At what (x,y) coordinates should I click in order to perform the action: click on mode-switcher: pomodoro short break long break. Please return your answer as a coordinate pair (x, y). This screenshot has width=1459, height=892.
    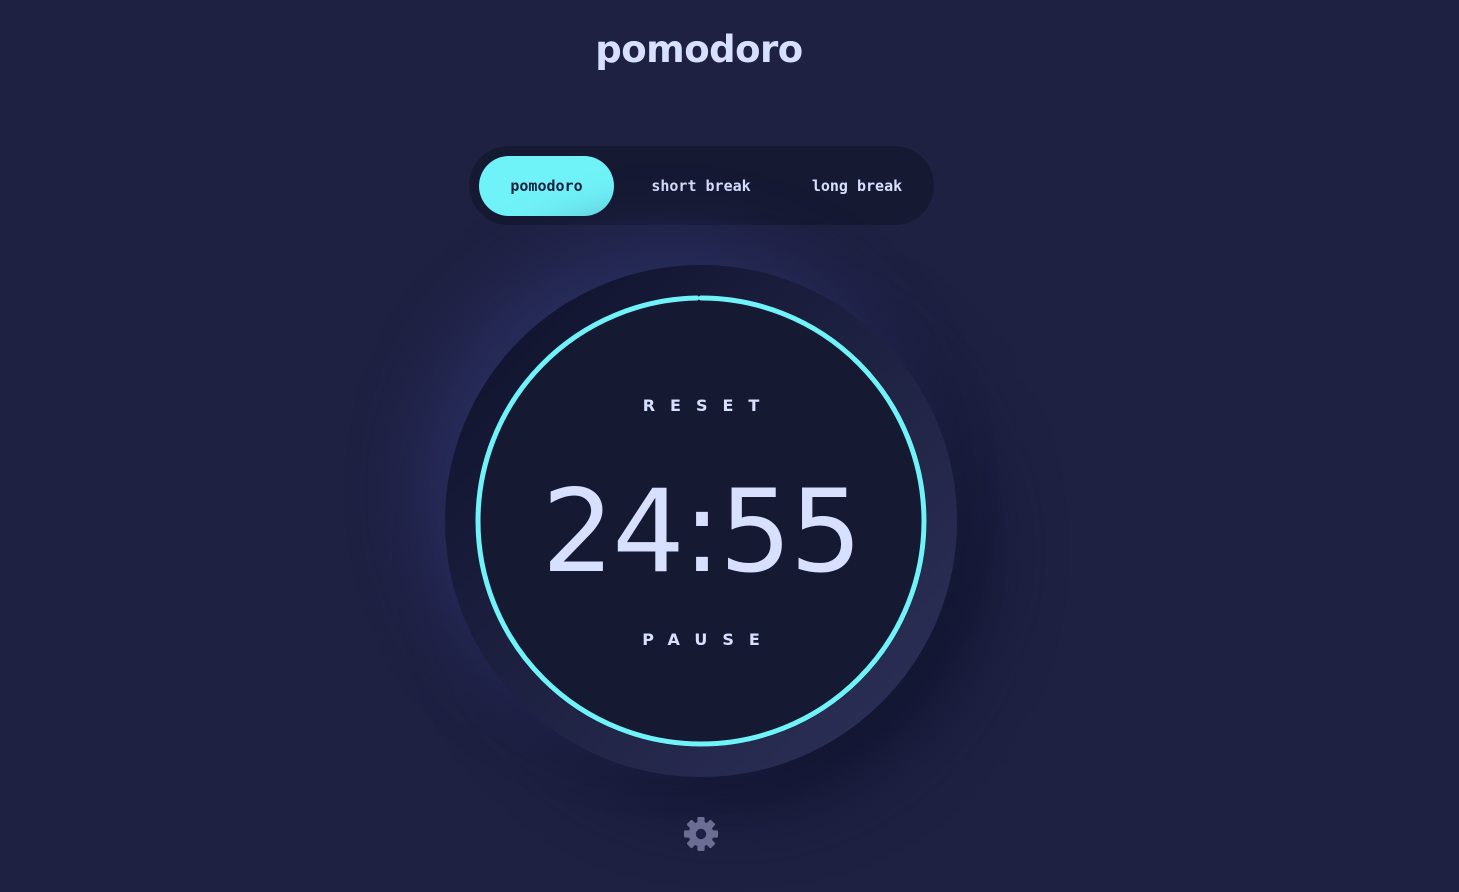
    Looking at the image, I should click on (701, 185).